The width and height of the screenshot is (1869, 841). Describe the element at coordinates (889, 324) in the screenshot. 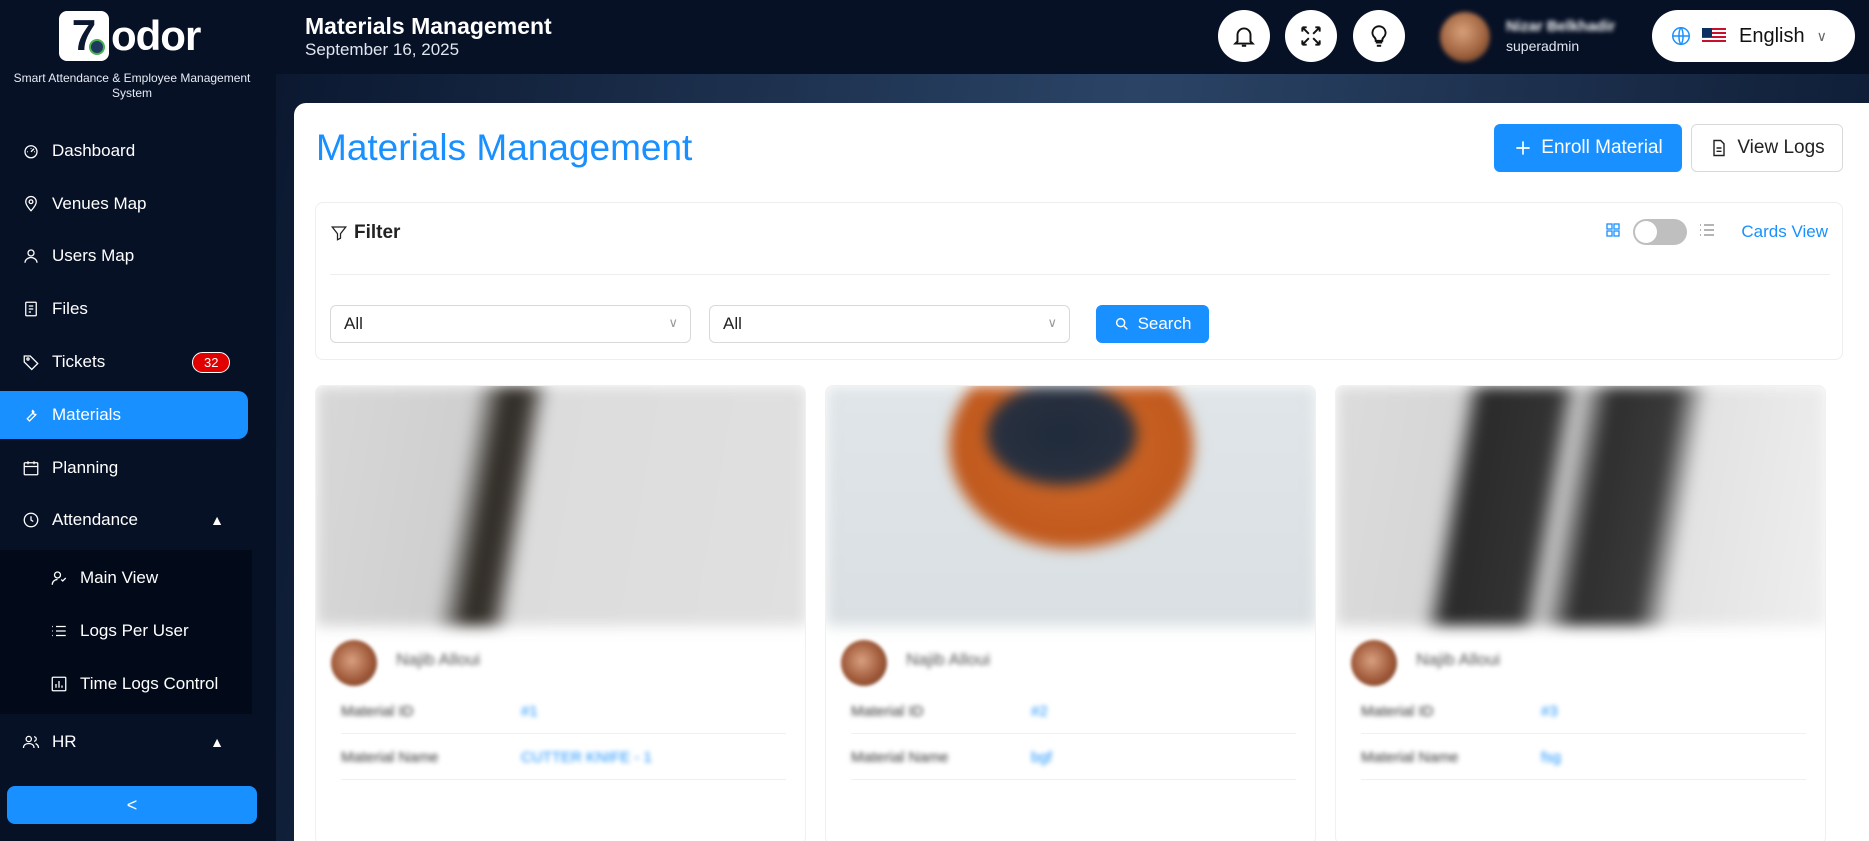

I see `filter-select-2: All ∨` at that location.